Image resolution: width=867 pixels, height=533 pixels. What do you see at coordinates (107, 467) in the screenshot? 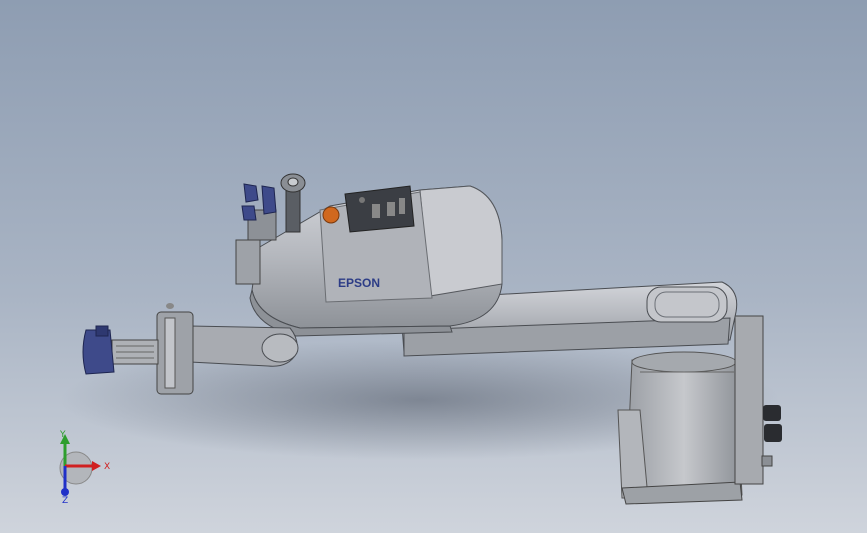
I see `triad-label-x: X` at bounding box center [107, 467].